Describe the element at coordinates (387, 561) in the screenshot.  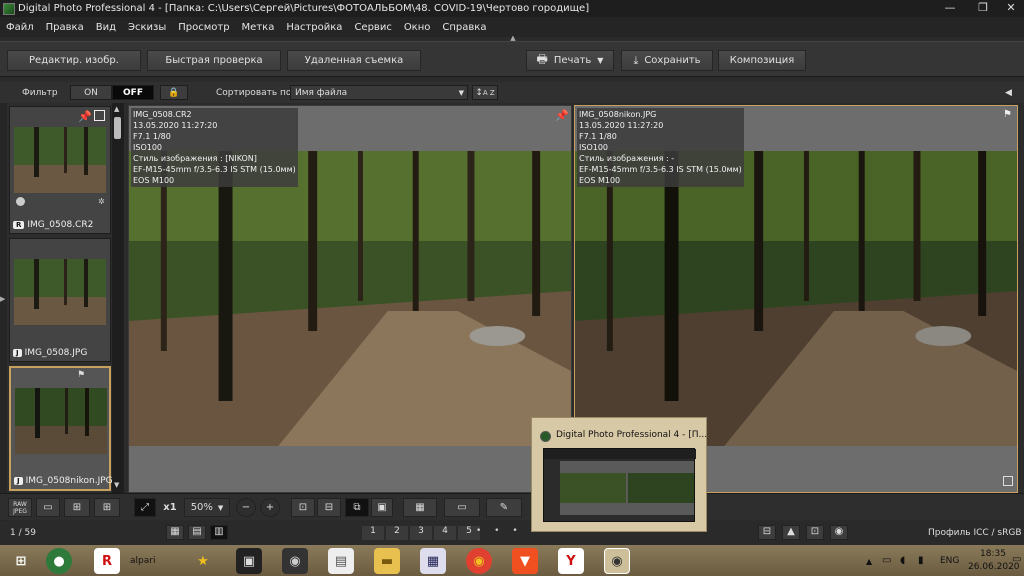
I see `folder-icon: ▬` at that location.